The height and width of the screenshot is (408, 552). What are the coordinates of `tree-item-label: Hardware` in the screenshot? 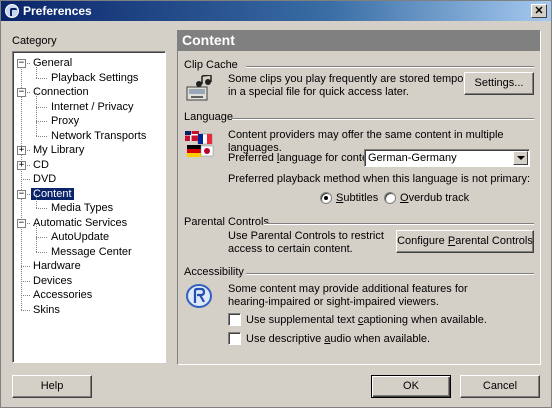 It's located at (57, 266).